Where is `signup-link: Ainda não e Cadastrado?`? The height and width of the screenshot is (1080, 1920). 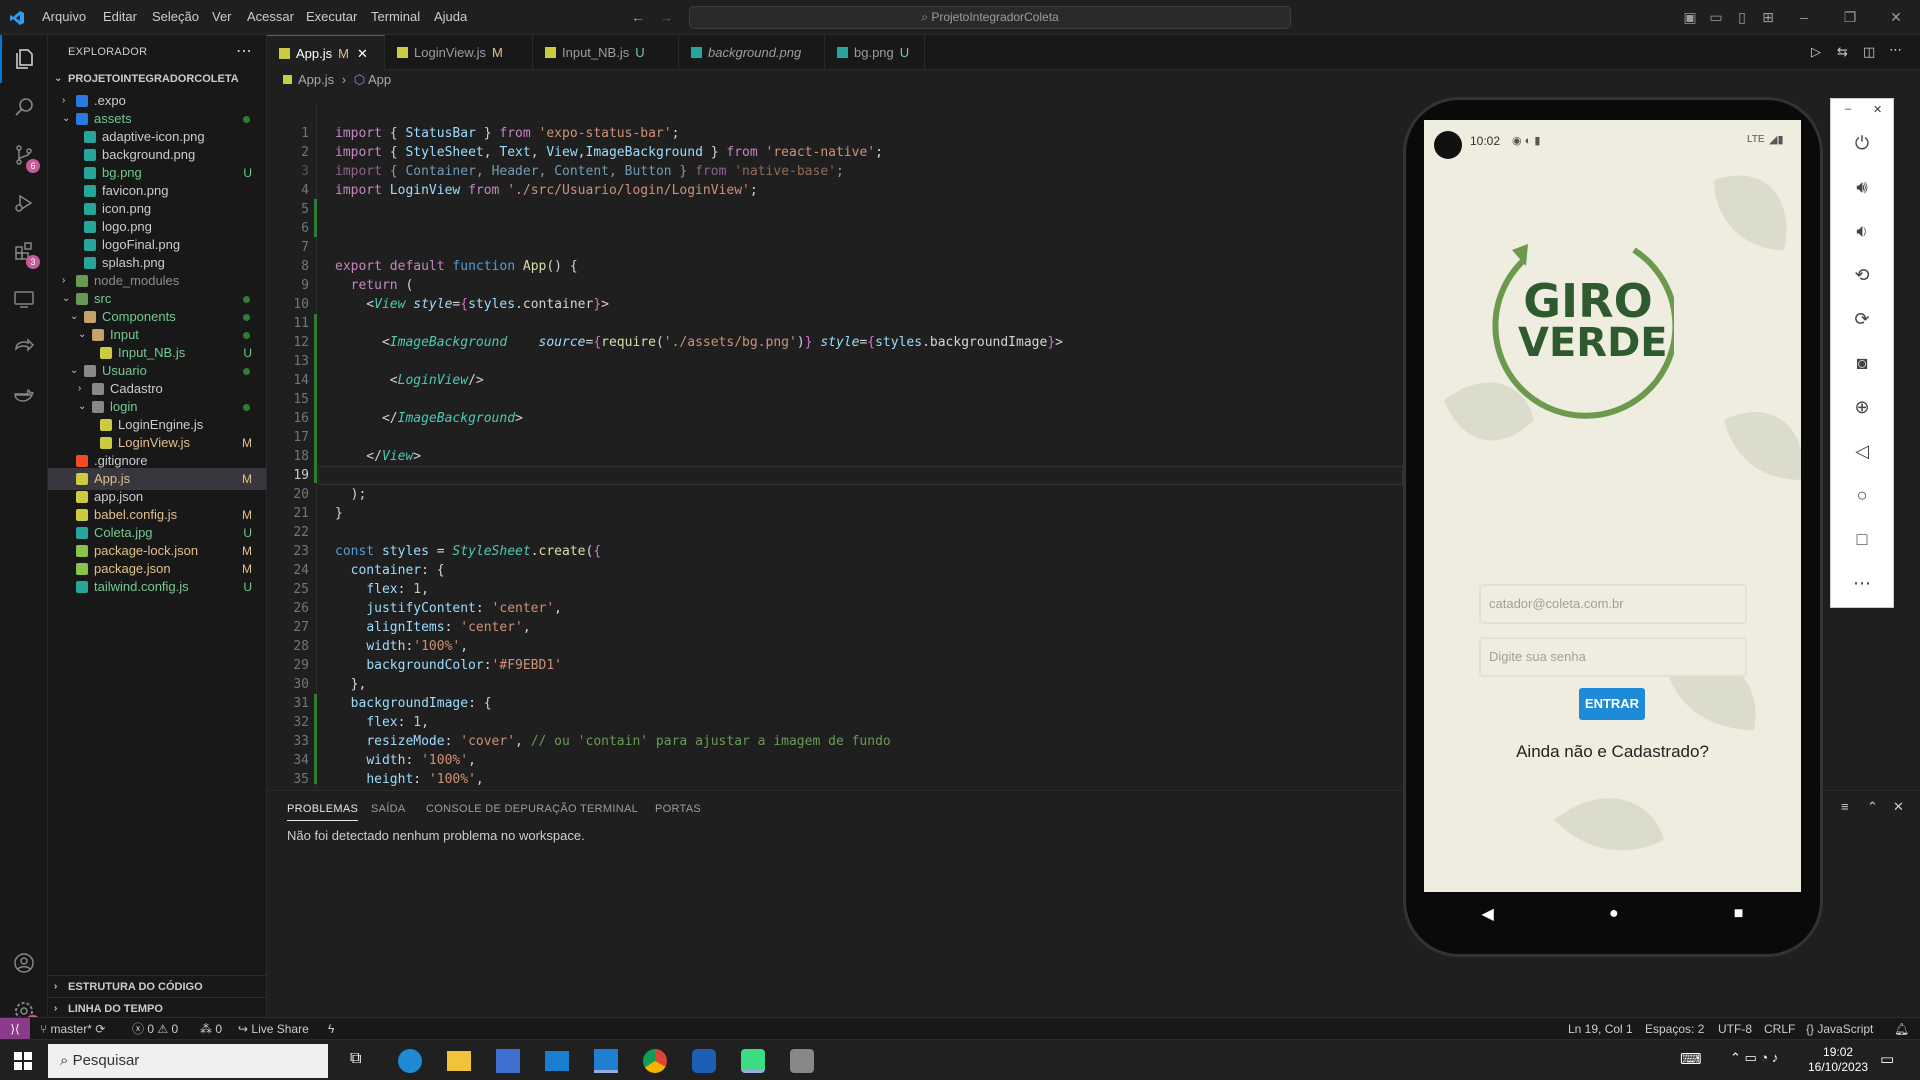 signup-link: Ainda não e Cadastrado? is located at coordinates (1612, 752).